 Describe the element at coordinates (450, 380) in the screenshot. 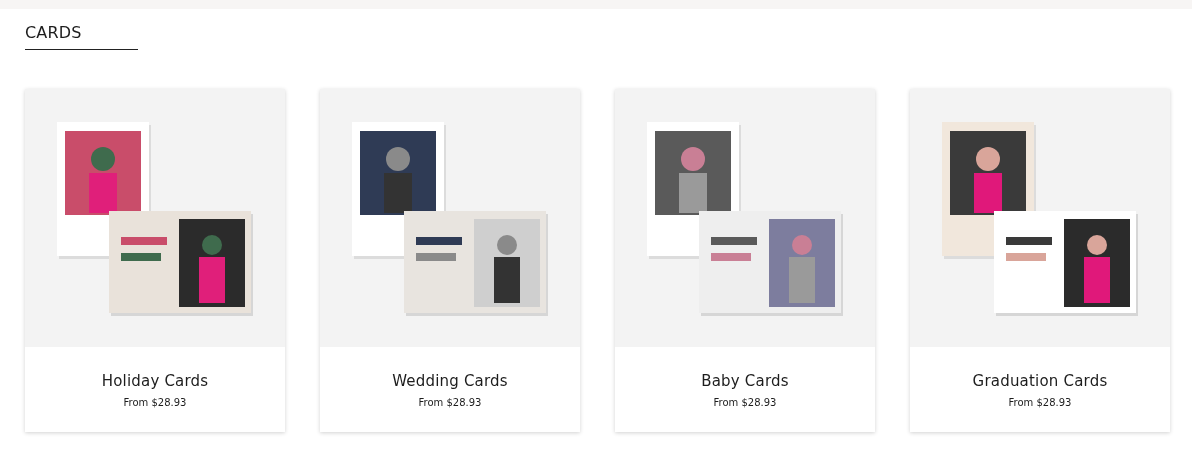

I see `product-name: Wedding Cards` at that location.